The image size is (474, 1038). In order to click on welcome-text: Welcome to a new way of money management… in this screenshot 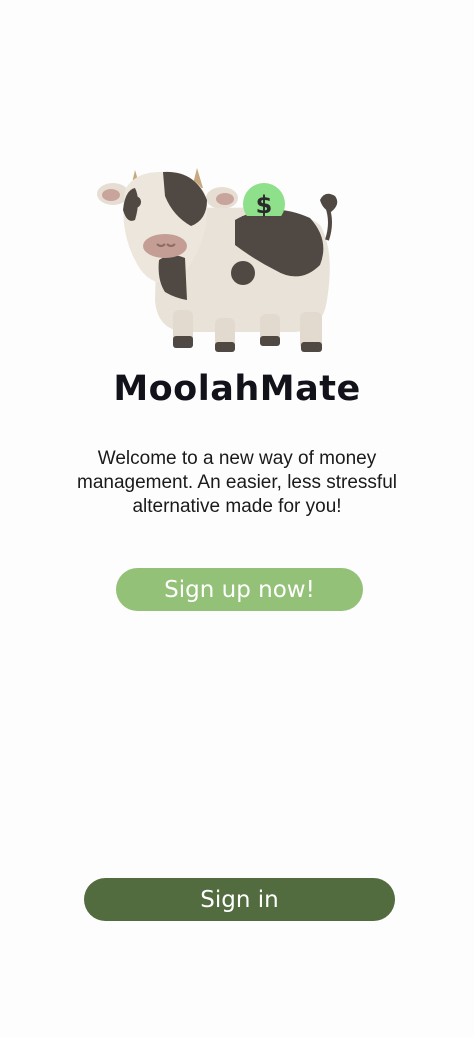, I will do `click(237, 482)`.